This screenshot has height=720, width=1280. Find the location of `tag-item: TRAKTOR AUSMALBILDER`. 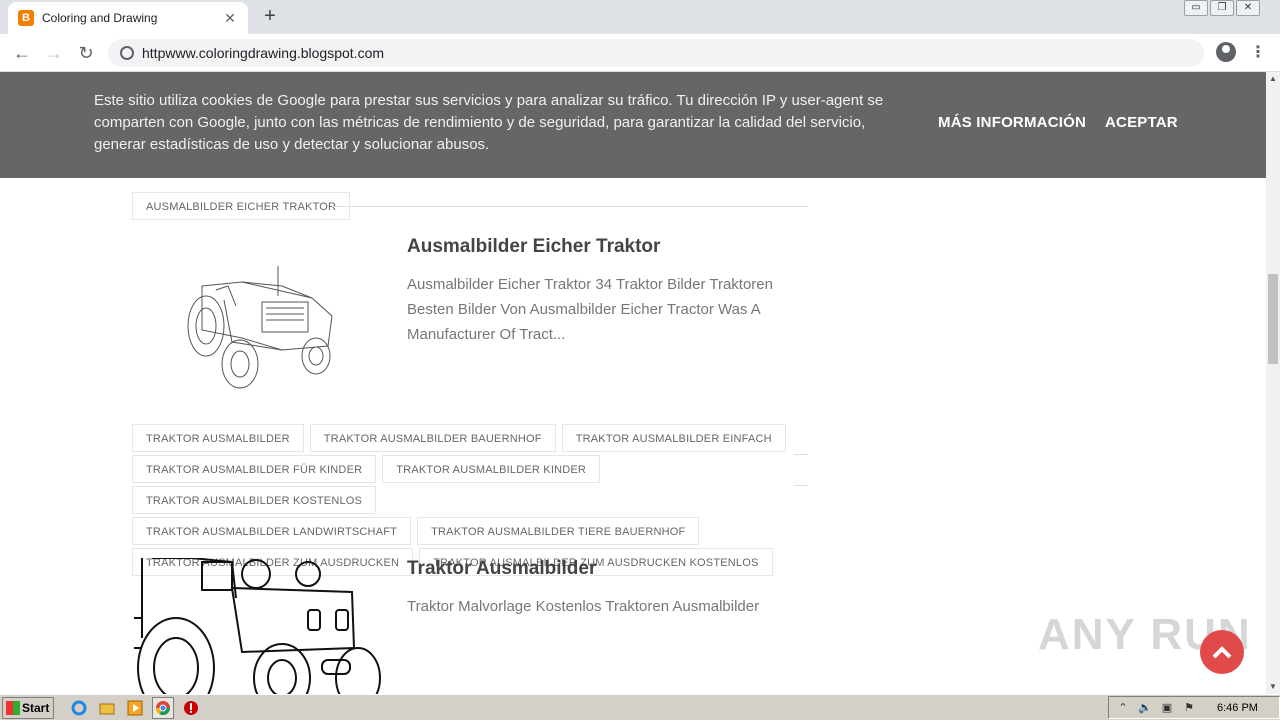

tag-item: TRAKTOR AUSMALBILDER is located at coordinates (218, 438).